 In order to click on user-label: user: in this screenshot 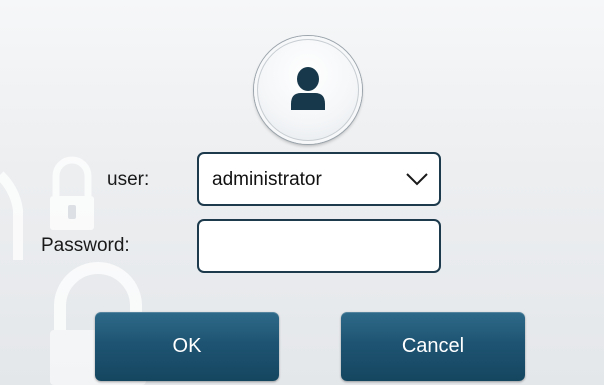, I will do `click(128, 179)`.